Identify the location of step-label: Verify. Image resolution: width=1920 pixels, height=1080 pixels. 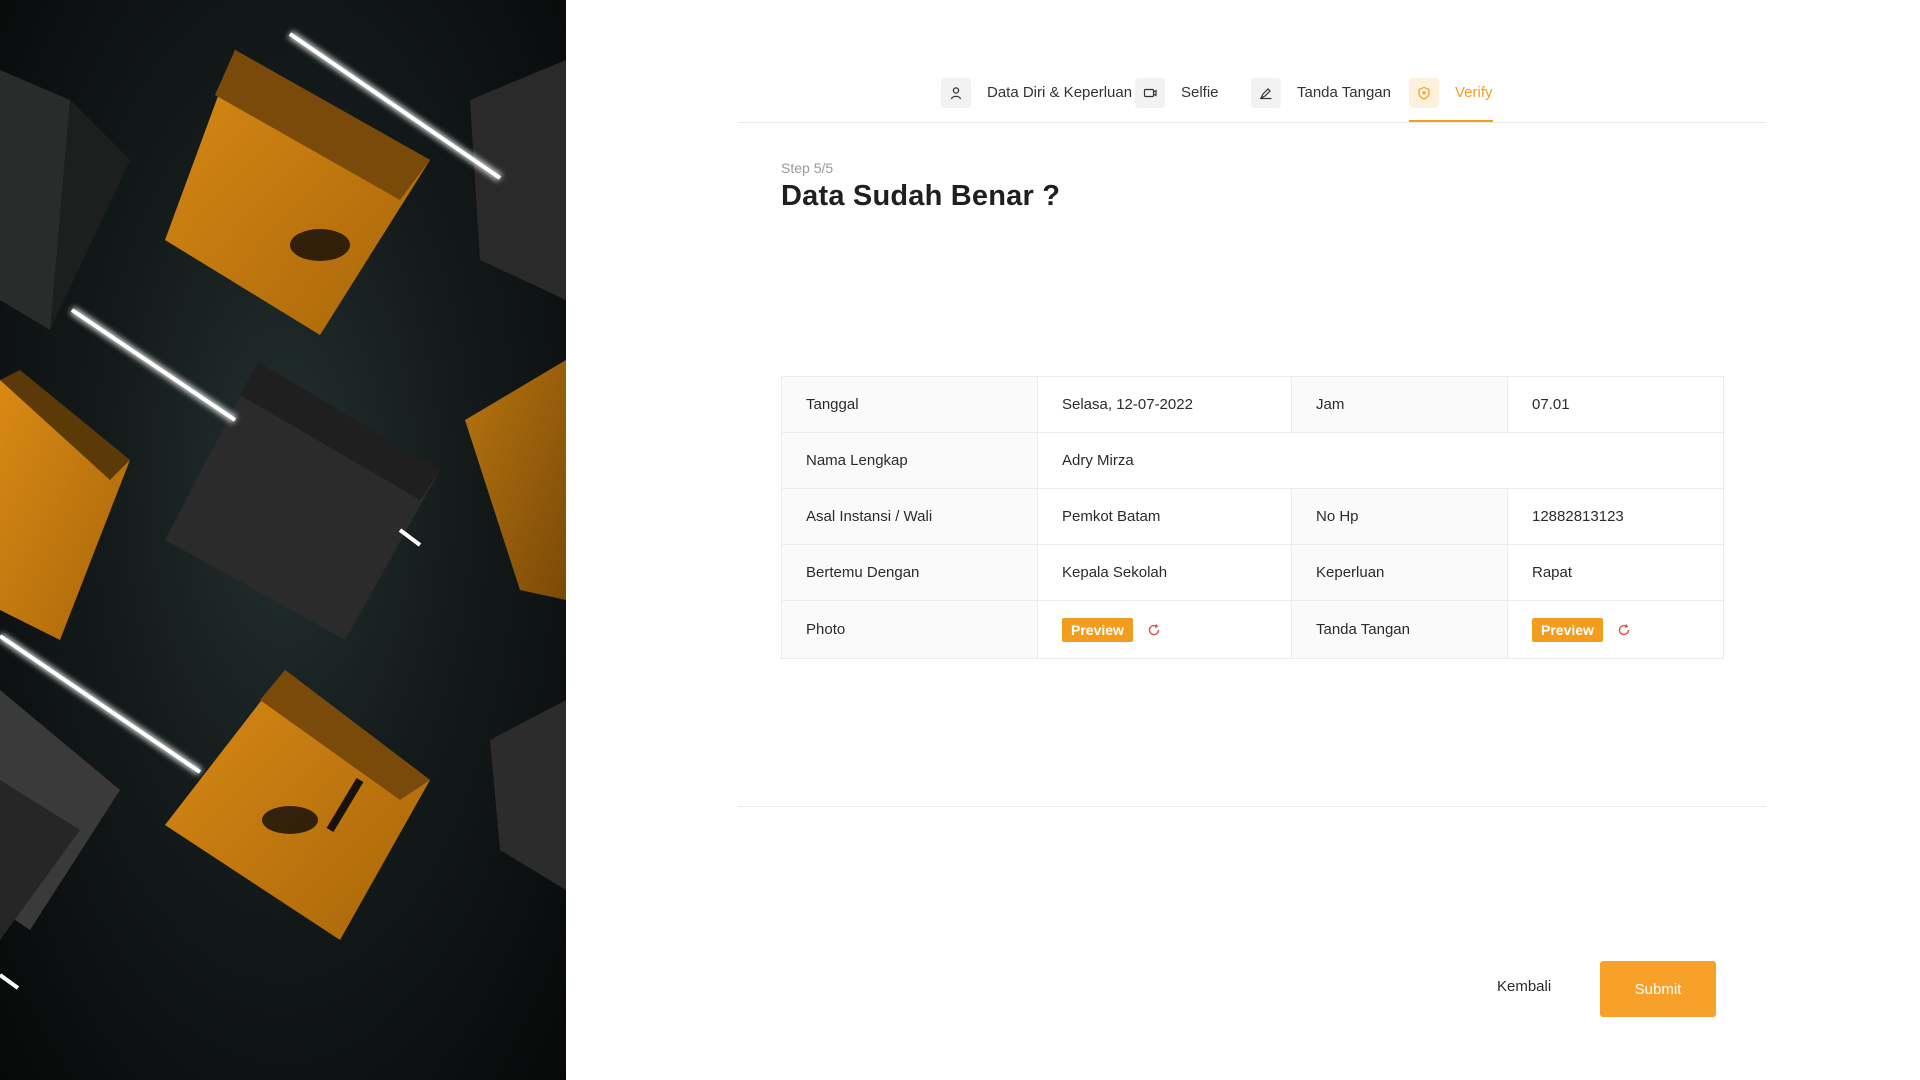
(1474, 92).